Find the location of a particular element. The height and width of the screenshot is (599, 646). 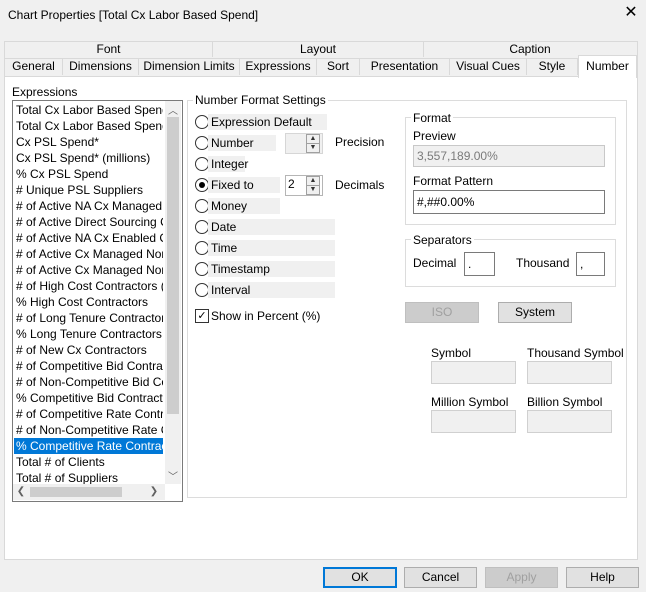

tab-presentation: Presentation is located at coordinates (405, 66).